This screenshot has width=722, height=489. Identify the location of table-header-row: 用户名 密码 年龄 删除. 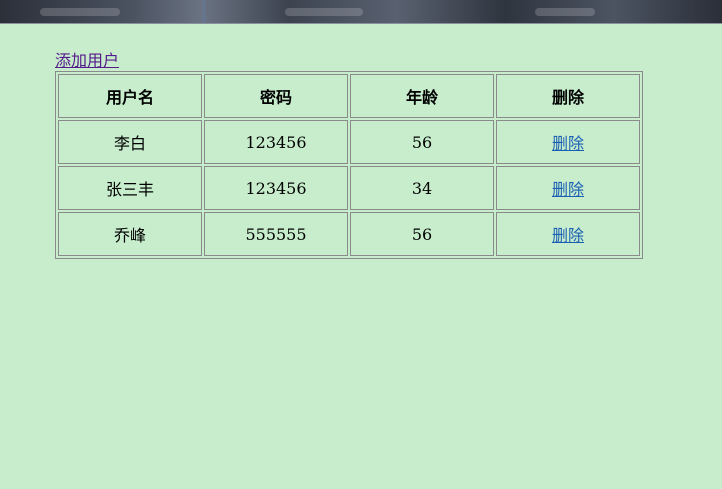
(349, 96).